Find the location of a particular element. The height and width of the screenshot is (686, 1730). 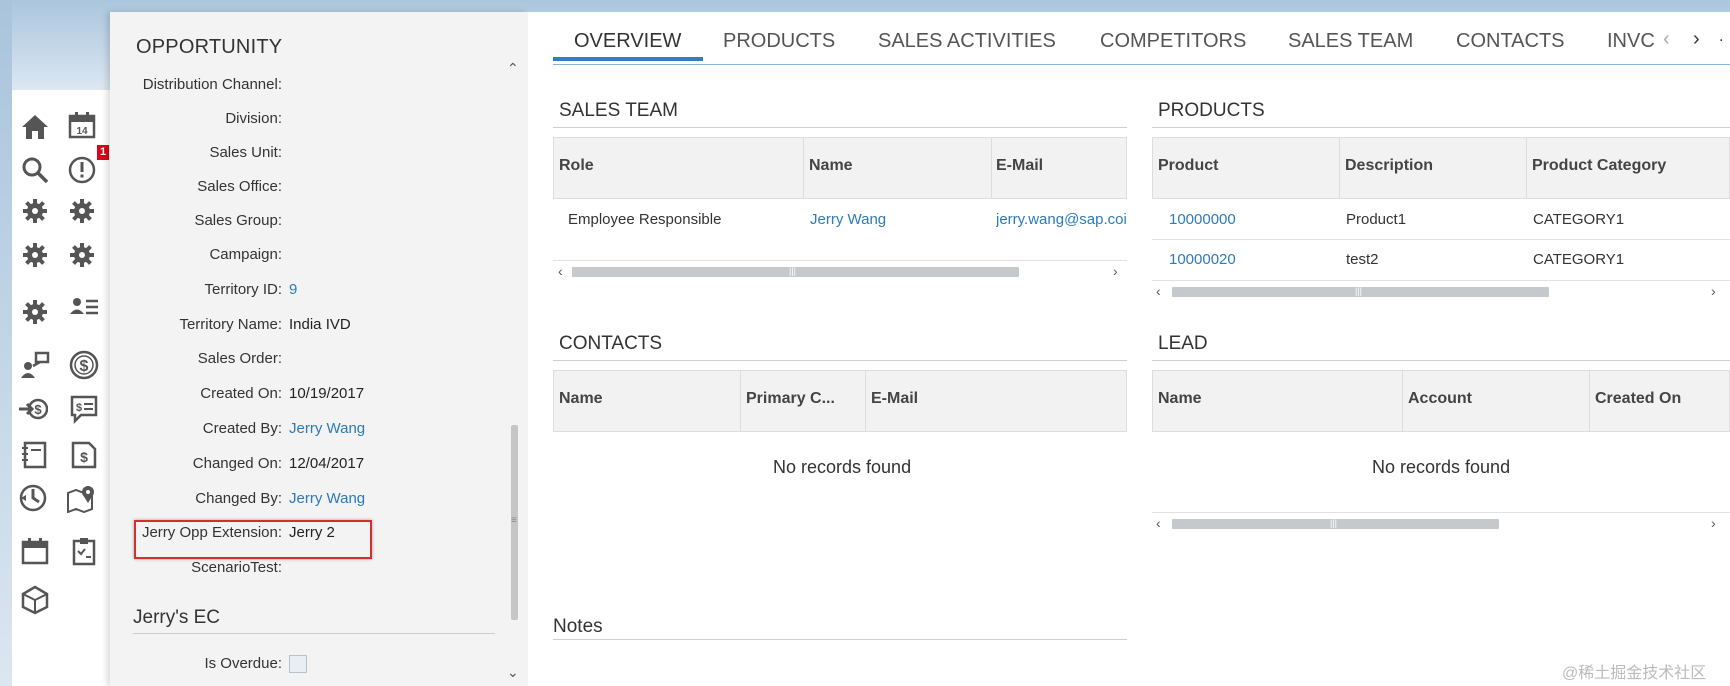

column-header-description: Description is located at coordinates (1389, 166).